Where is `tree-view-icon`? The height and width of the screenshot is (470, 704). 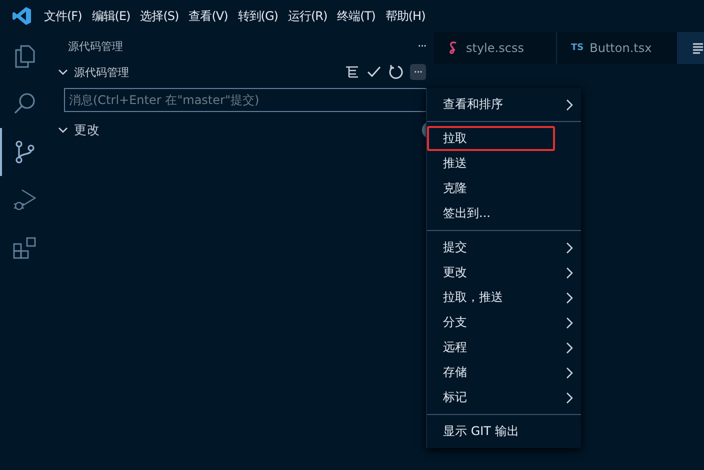 tree-view-icon is located at coordinates (352, 72).